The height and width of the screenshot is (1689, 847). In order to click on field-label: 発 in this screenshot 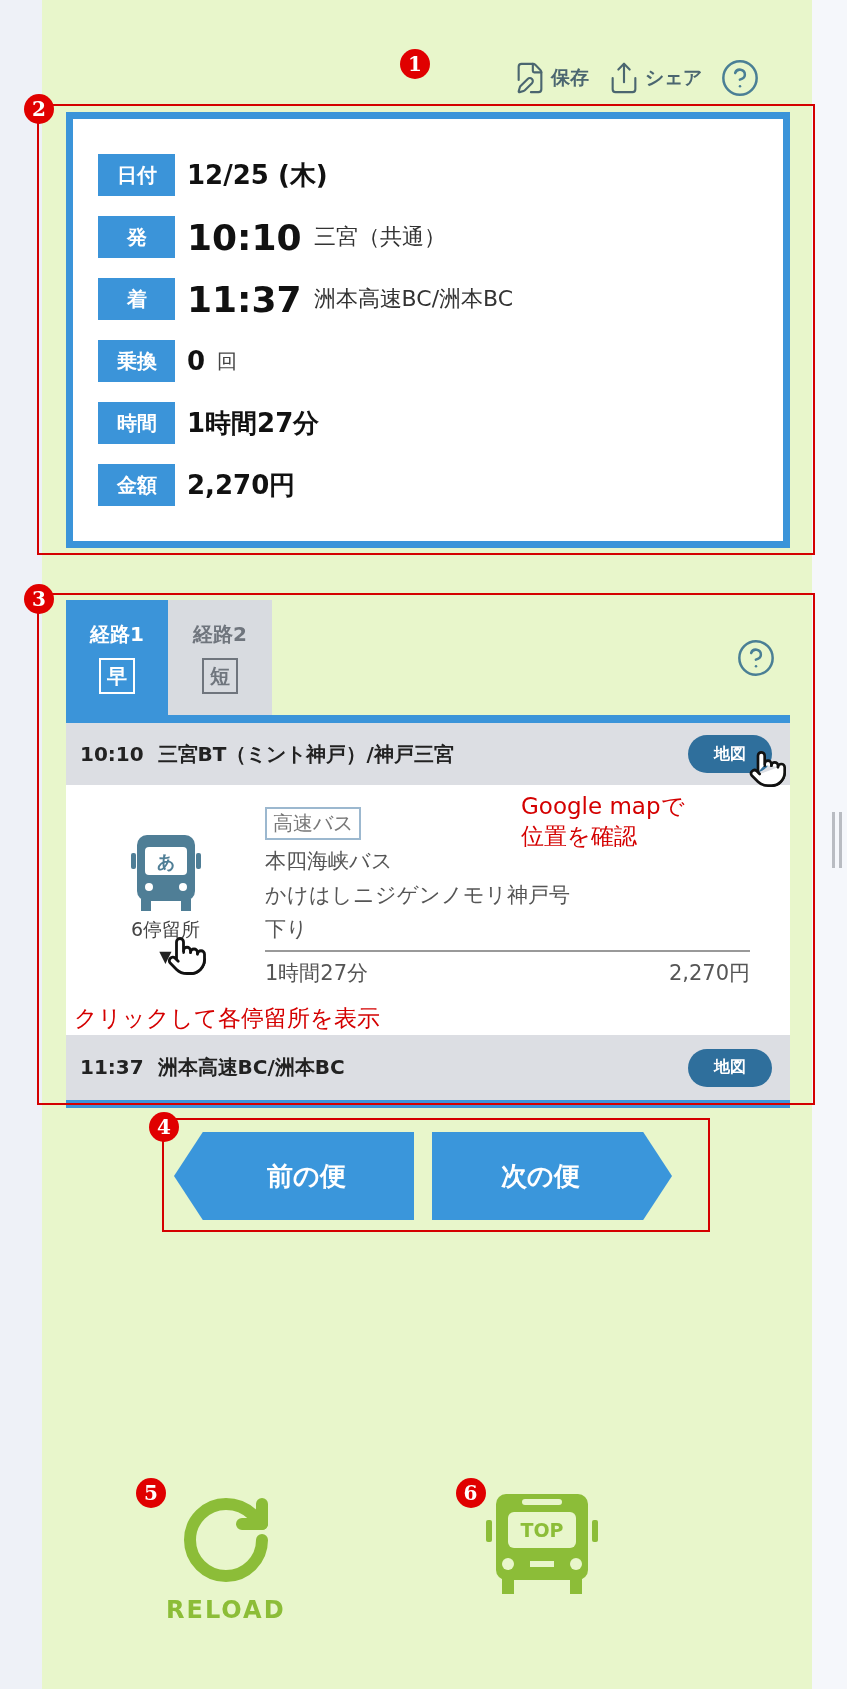, I will do `click(136, 237)`.